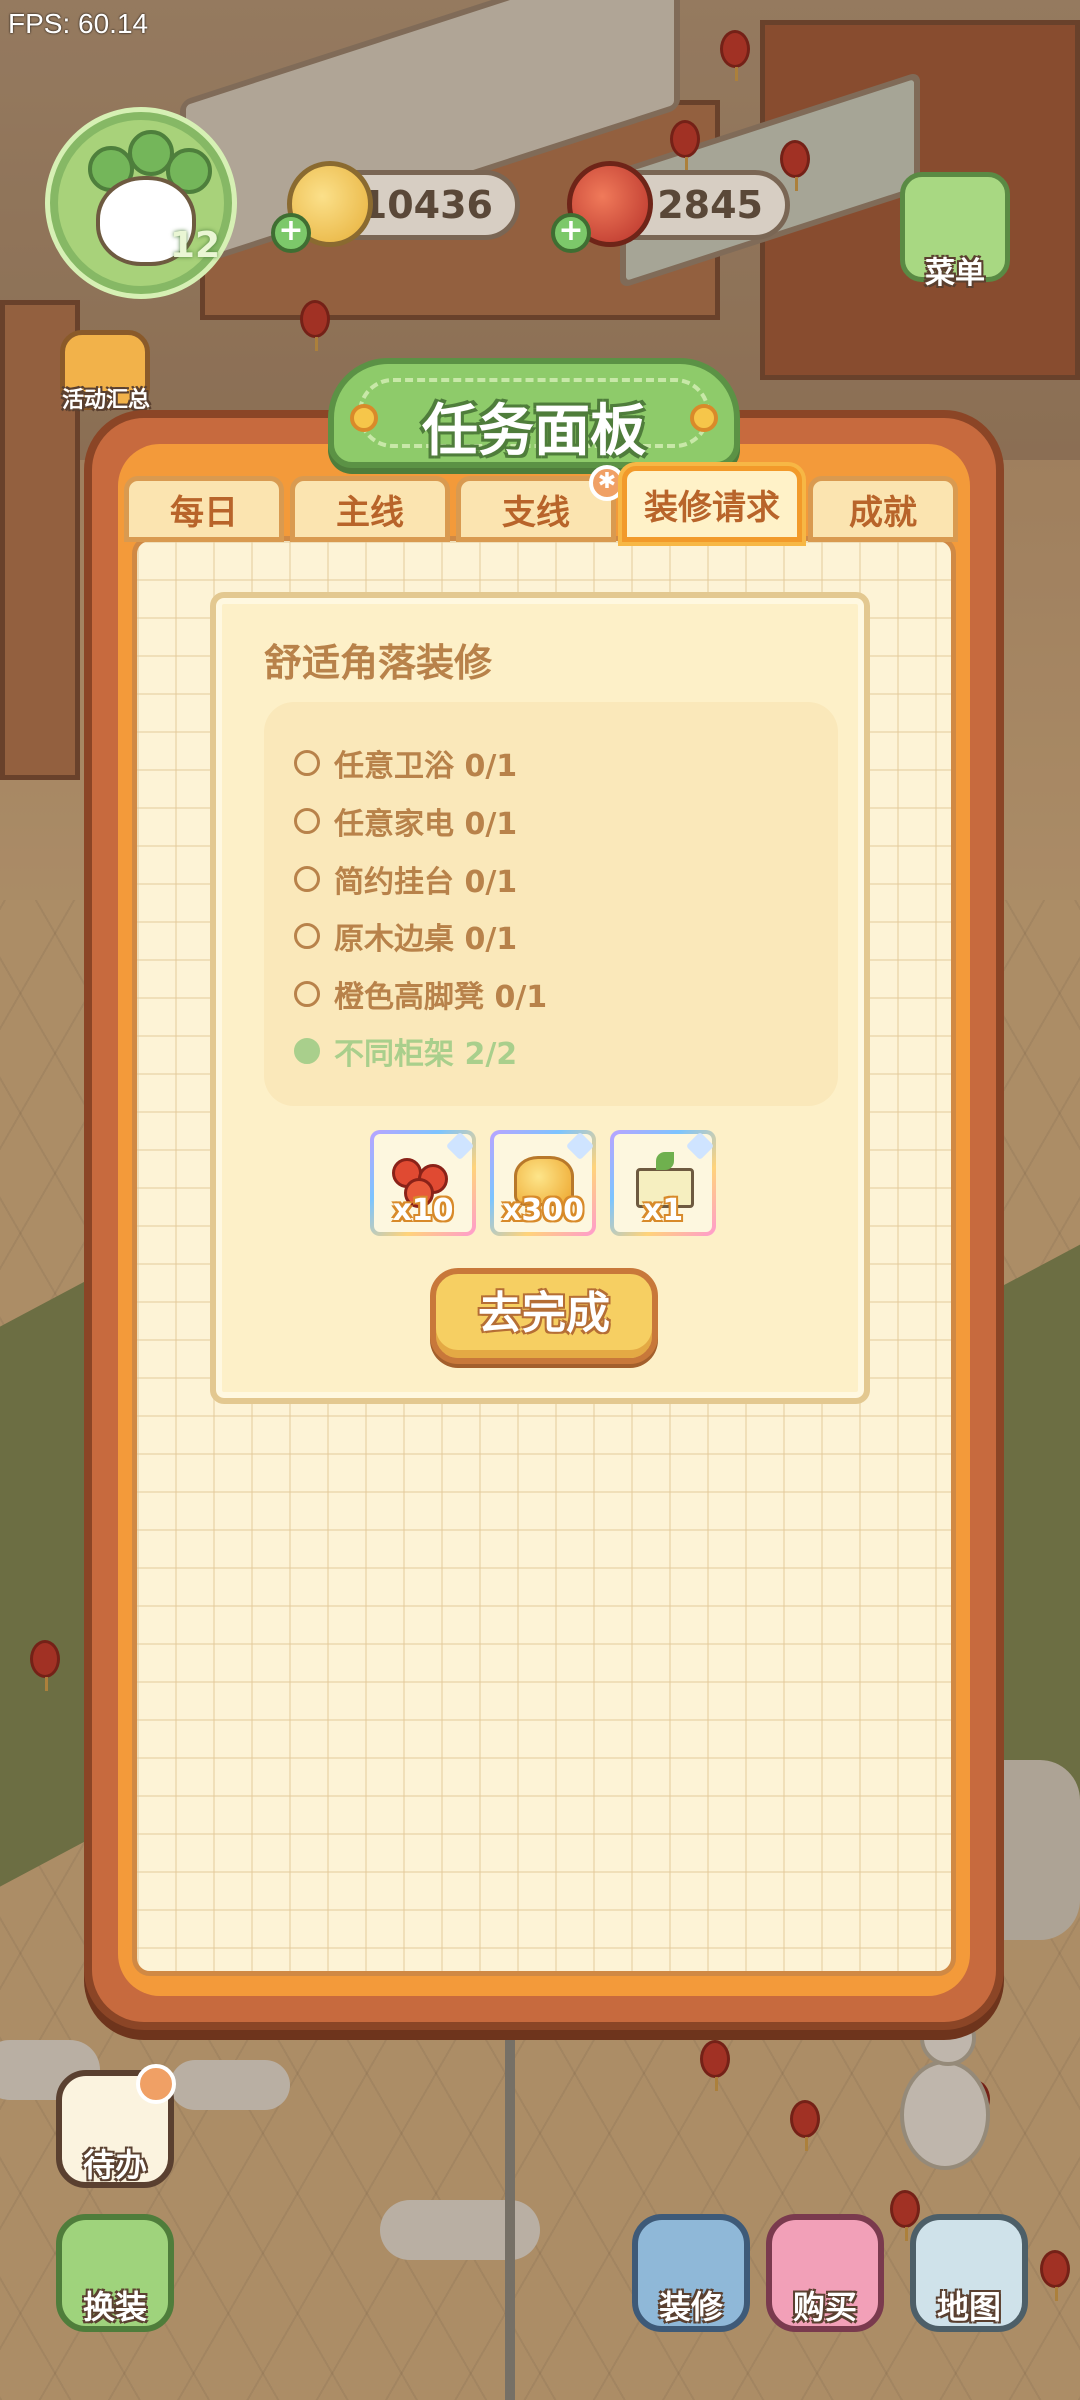  What do you see at coordinates (883, 509) in the screenshot?
I see `tab-achievements: 成就` at bounding box center [883, 509].